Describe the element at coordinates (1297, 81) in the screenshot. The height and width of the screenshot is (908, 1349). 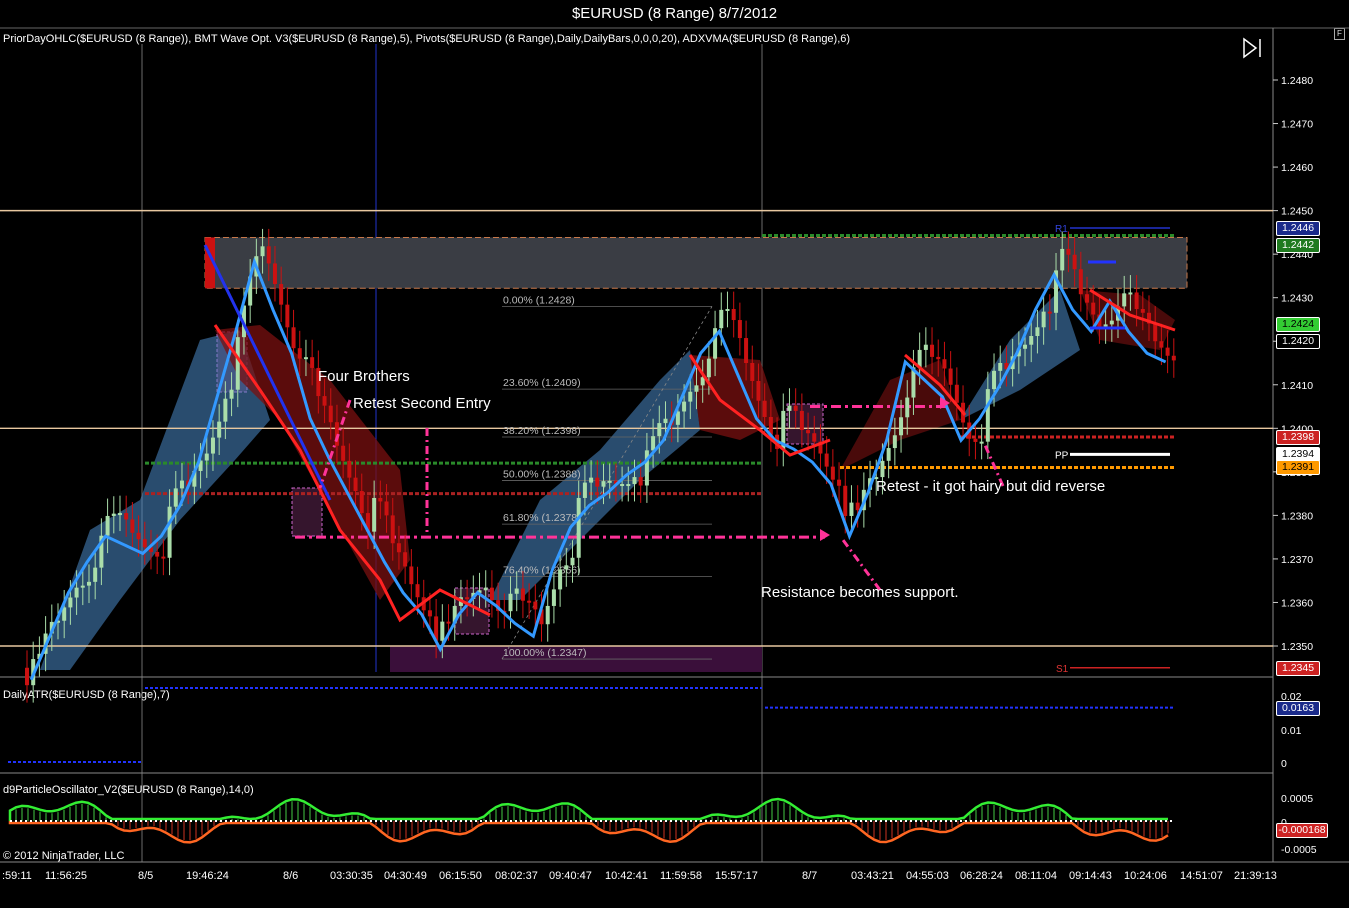
I see `price-tick-label: 1.2480` at that location.